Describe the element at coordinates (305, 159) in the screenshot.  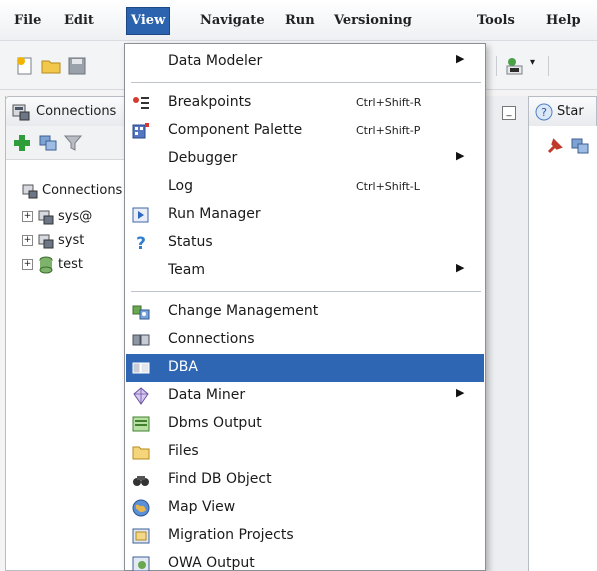
I see `view-menu-item-debugger: Debugger ▶` at that location.